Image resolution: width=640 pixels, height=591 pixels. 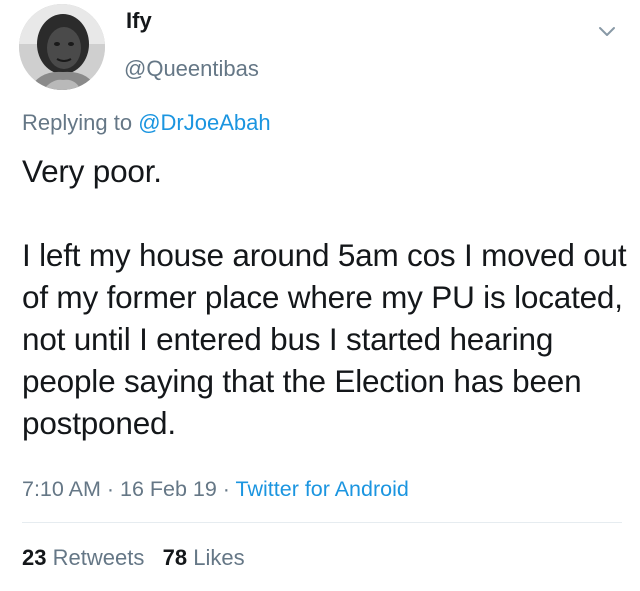 What do you see at coordinates (204, 122) in the screenshot?
I see `replying-to-link: @DrJoeAbah` at bounding box center [204, 122].